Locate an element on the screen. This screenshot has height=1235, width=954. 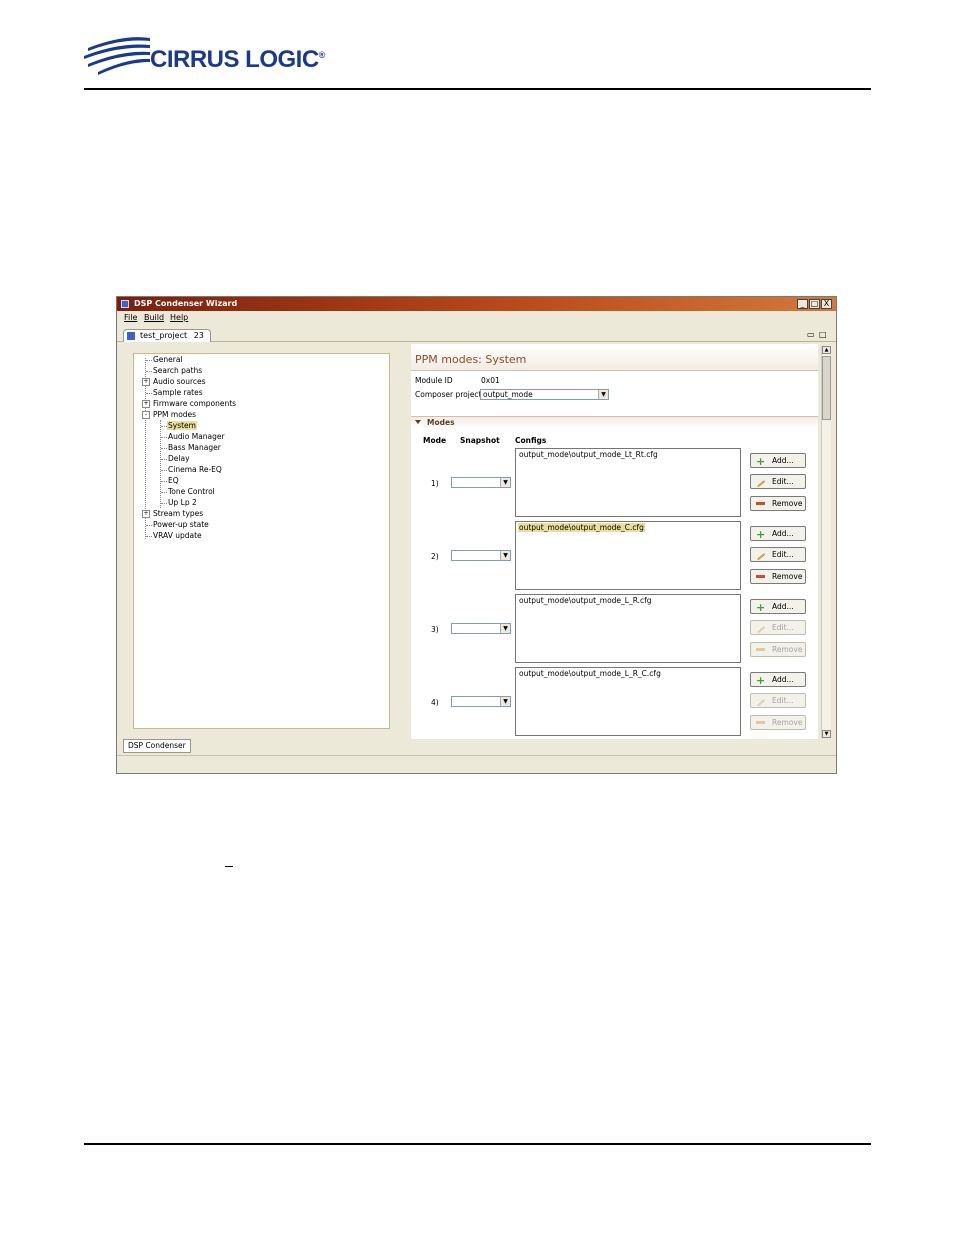
module-id-value: 0x01 is located at coordinates (490, 380).